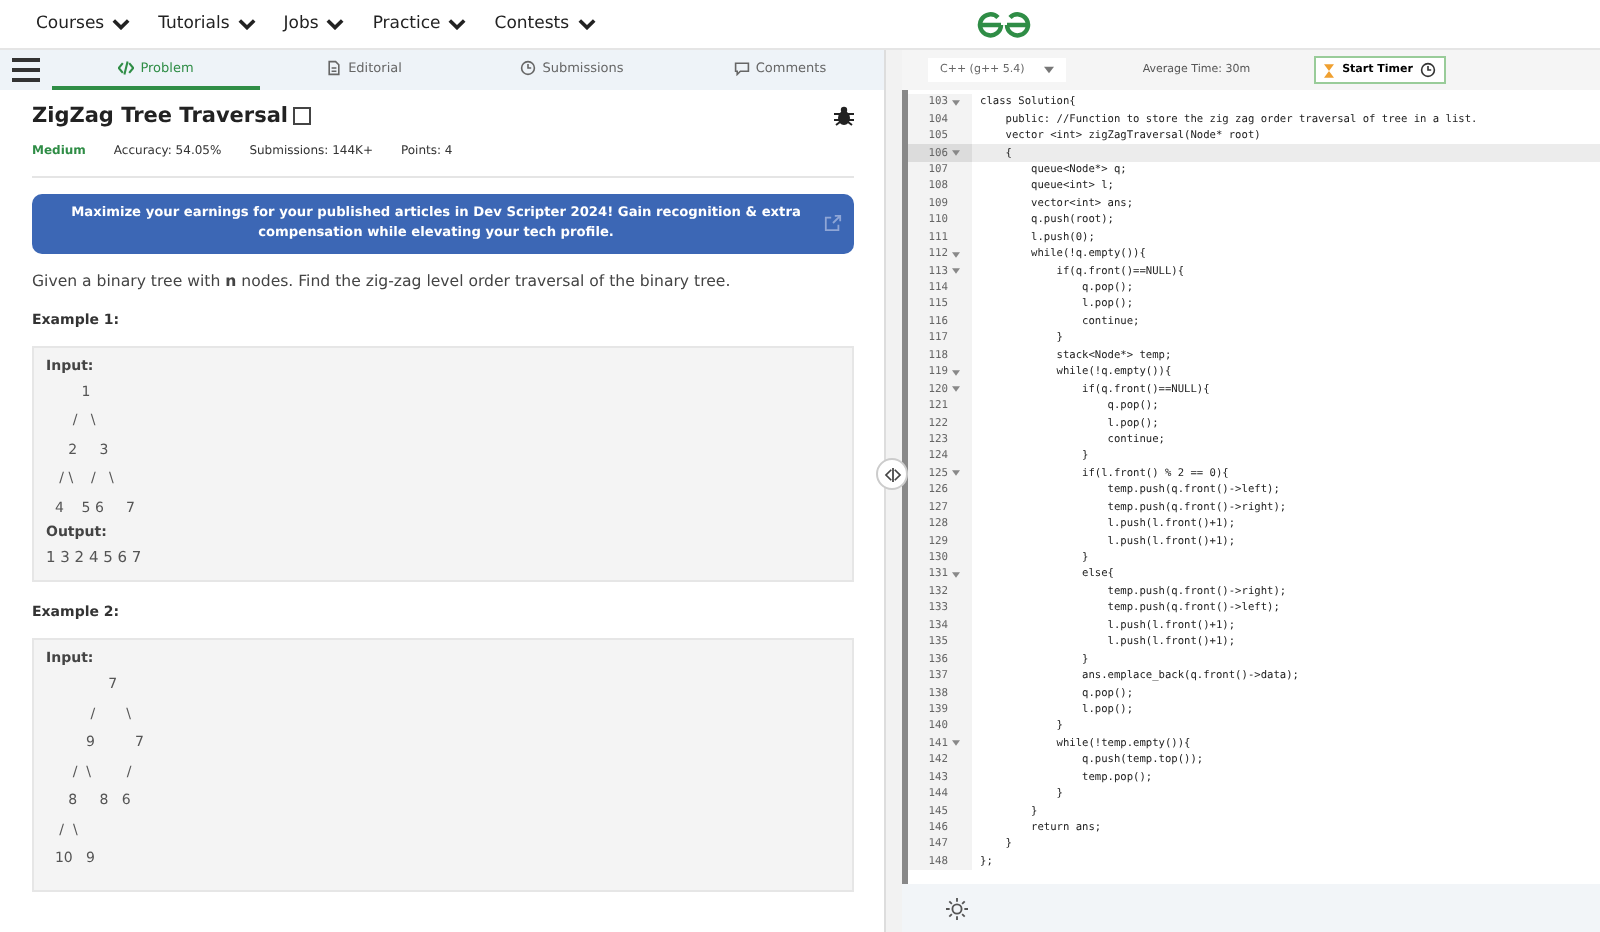 This screenshot has height=932, width=1600. Describe the element at coordinates (26, 70) in the screenshot. I see `menu-icon` at that location.